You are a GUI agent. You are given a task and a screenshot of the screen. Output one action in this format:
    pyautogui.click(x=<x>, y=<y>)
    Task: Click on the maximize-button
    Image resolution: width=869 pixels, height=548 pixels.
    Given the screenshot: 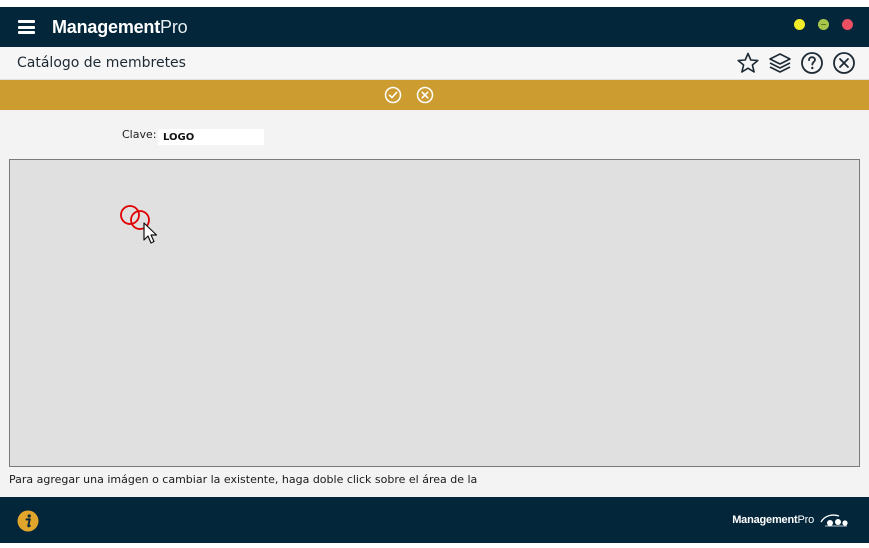 What is the action you would take?
    pyautogui.click(x=823, y=24)
    